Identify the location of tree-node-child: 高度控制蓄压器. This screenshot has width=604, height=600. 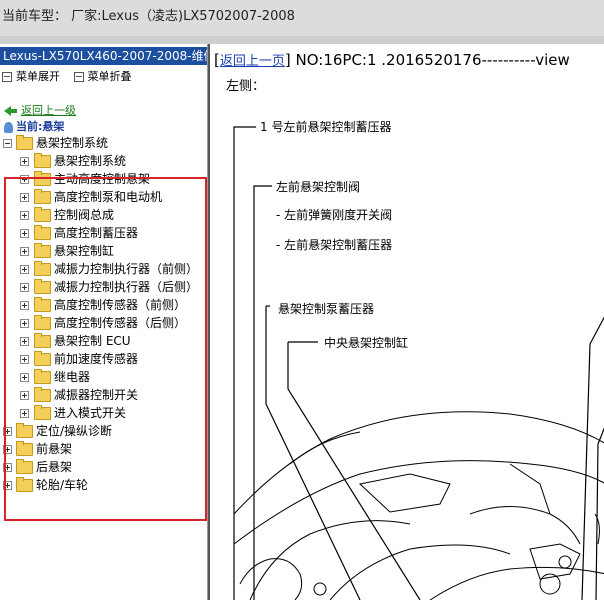
(103, 233).